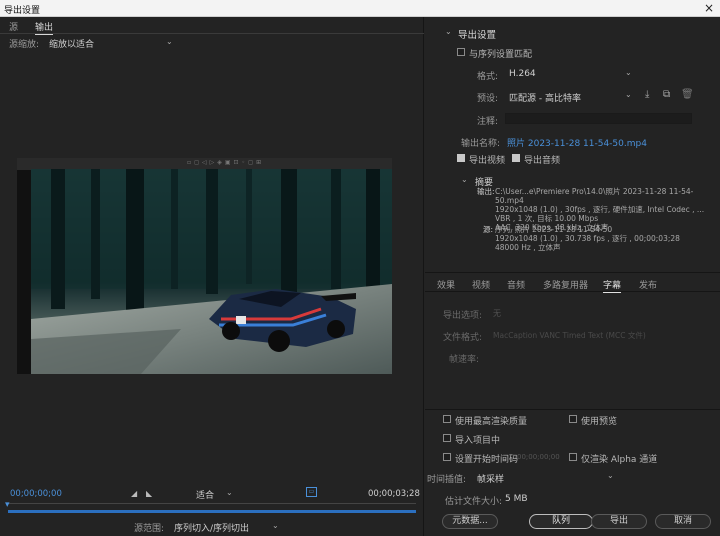 The width and height of the screenshot is (720, 536). I want to click on preset-label: 预设:, so click(488, 99).